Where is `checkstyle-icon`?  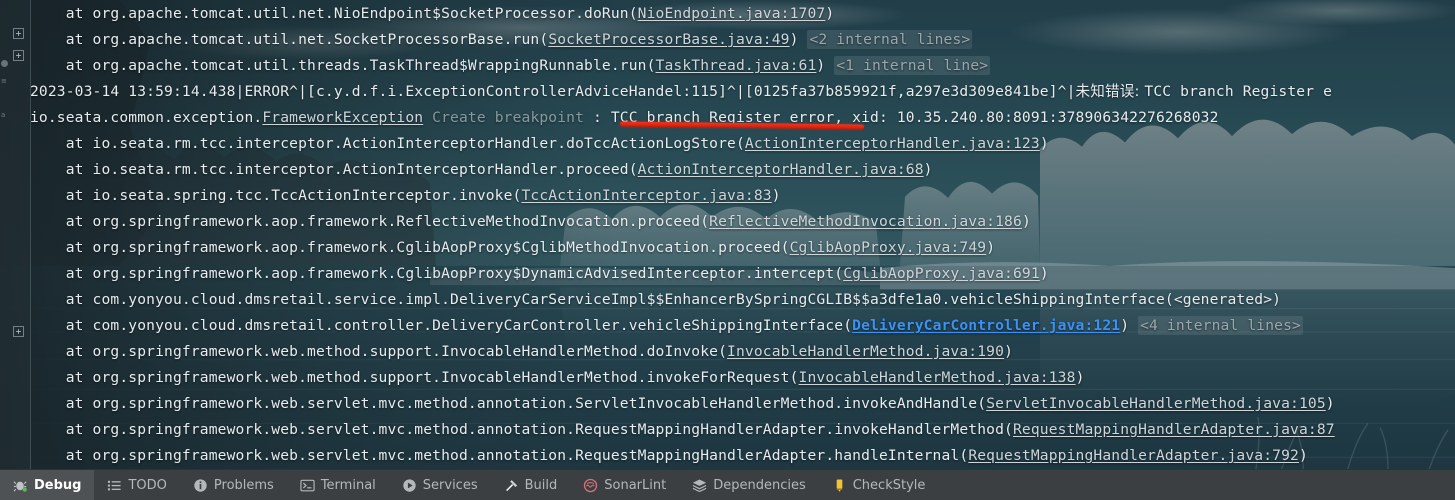 checkstyle-icon is located at coordinates (839, 485).